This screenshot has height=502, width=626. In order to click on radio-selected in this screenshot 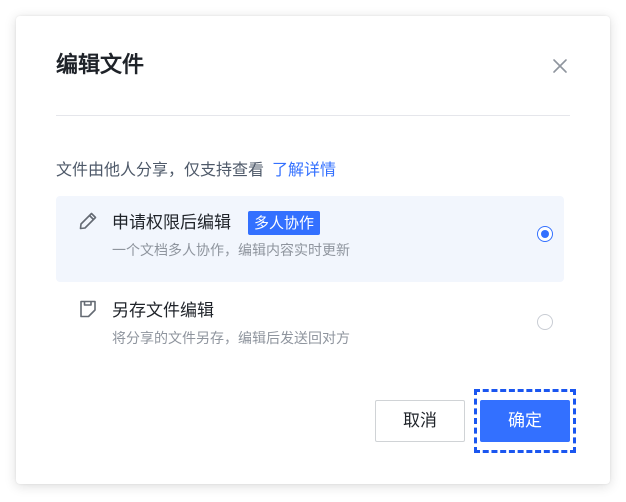, I will do `click(545, 234)`.